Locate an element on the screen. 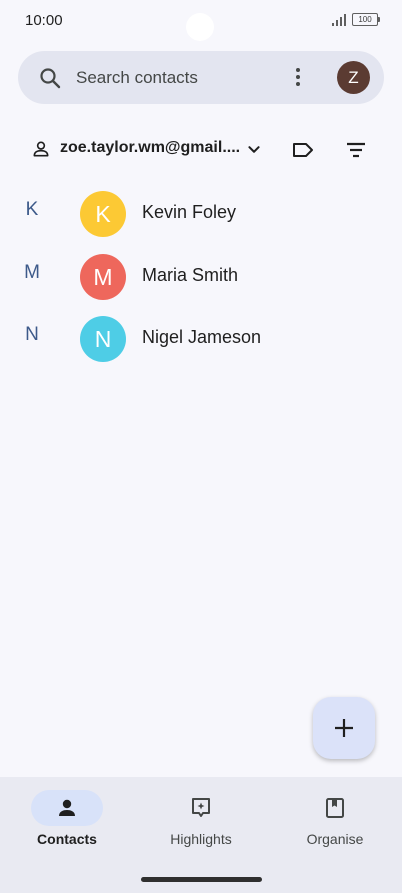 The image size is (402, 893). label-icon is located at coordinates (303, 150).